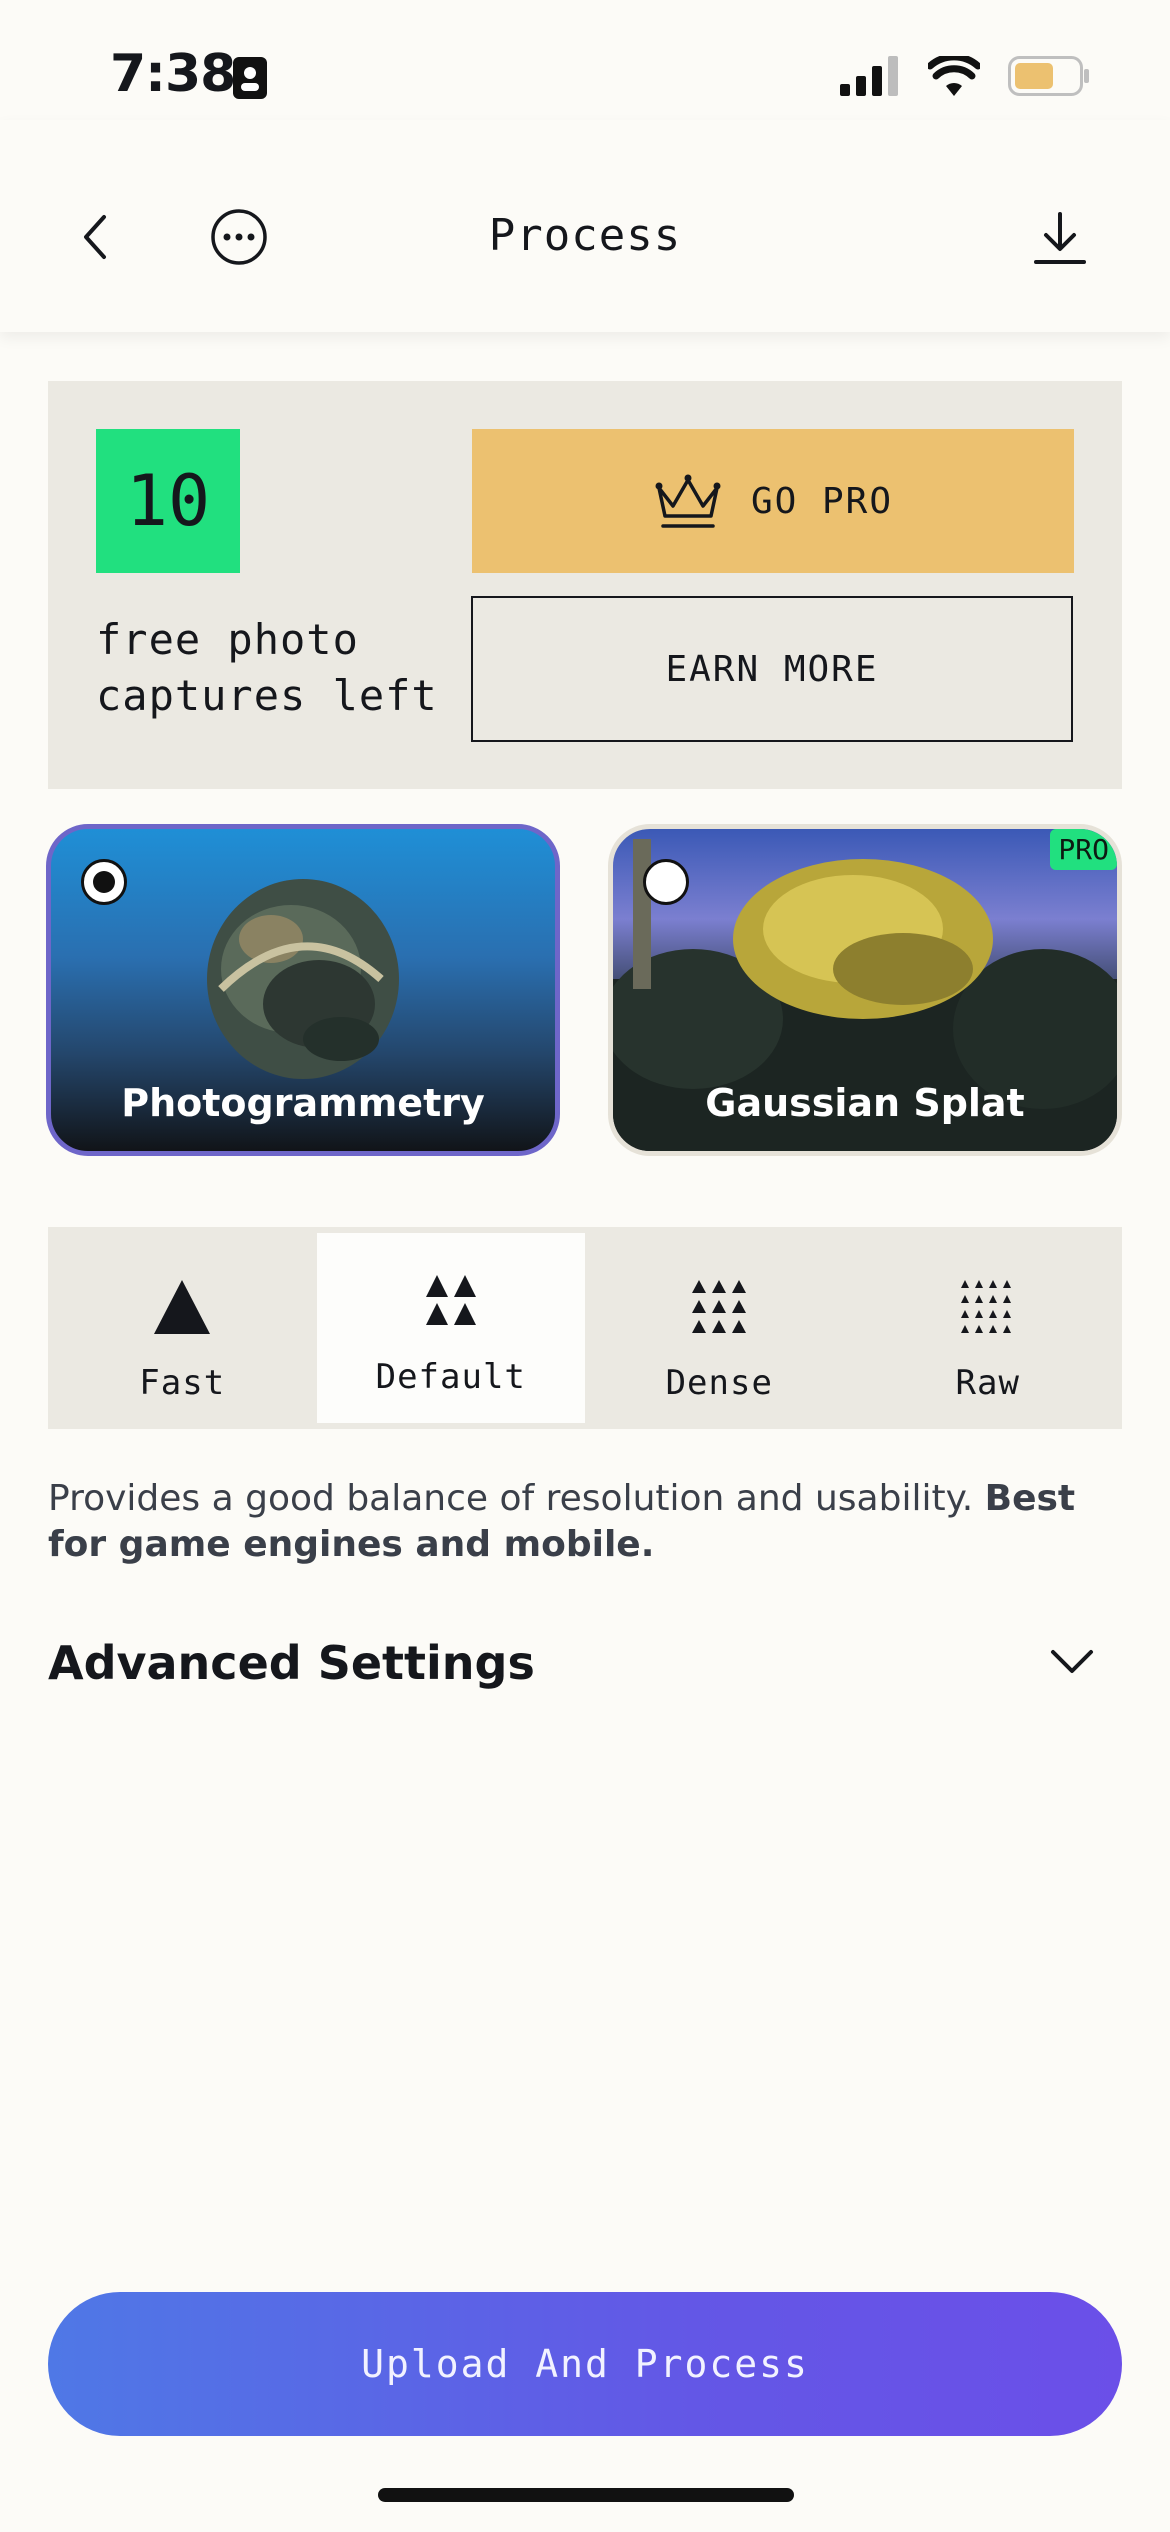 The height and width of the screenshot is (2532, 1170). I want to click on download-icon, so click(1060, 238).